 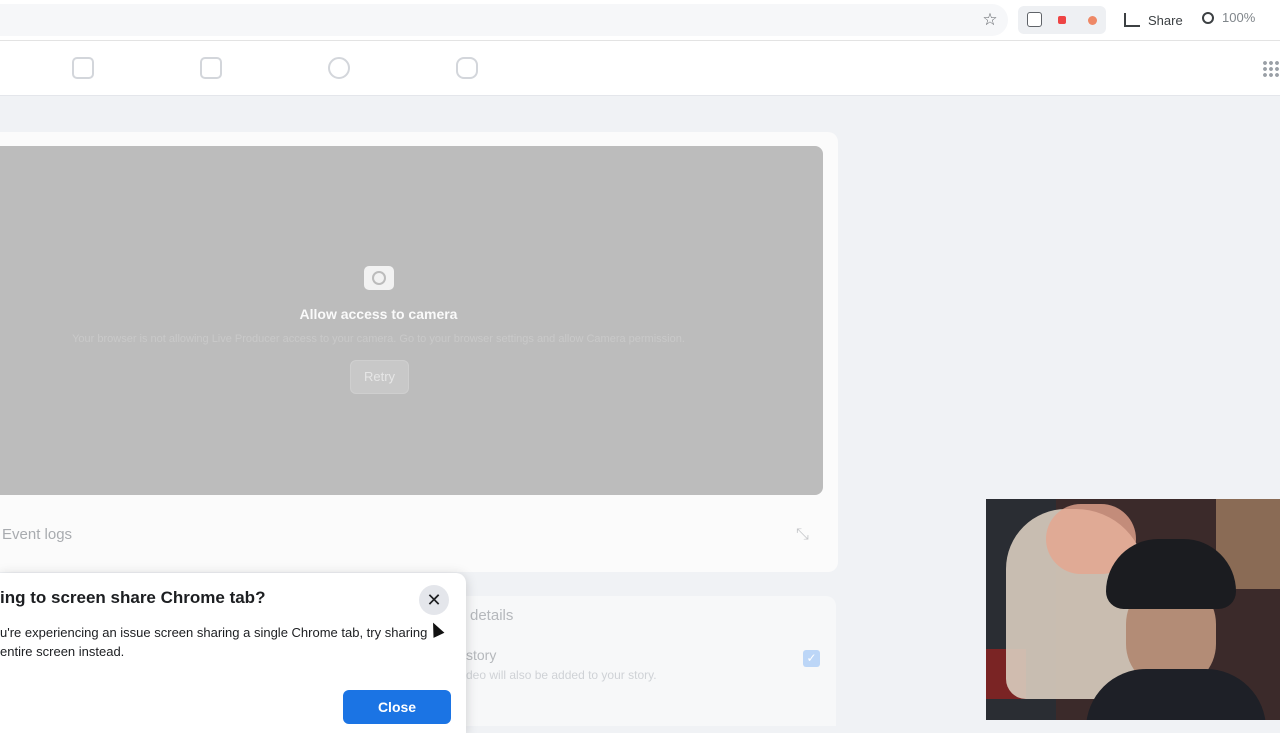 I want to click on retry-button: Retry, so click(x=379, y=377).